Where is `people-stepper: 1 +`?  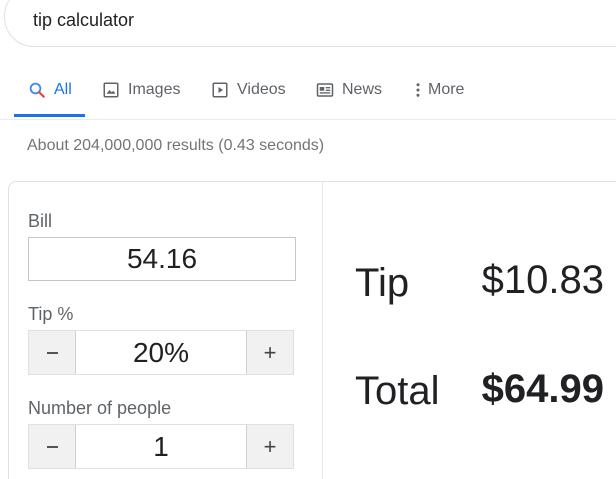
people-stepper: 1 + is located at coordinates (161, 446).